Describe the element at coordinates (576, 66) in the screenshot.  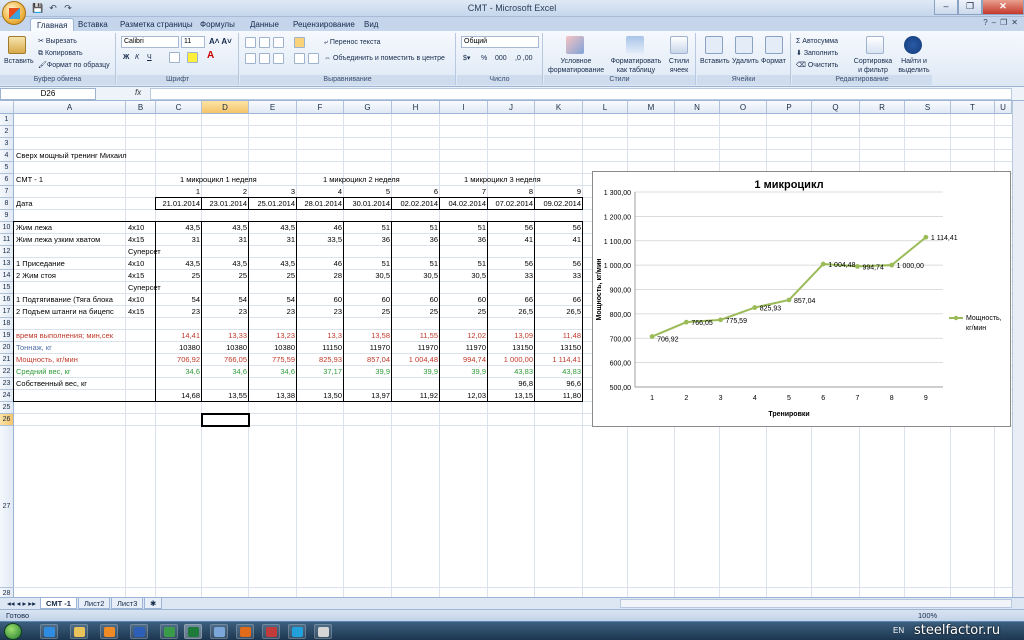
I see `conditional-format-button: Условное форматирование` at that location.